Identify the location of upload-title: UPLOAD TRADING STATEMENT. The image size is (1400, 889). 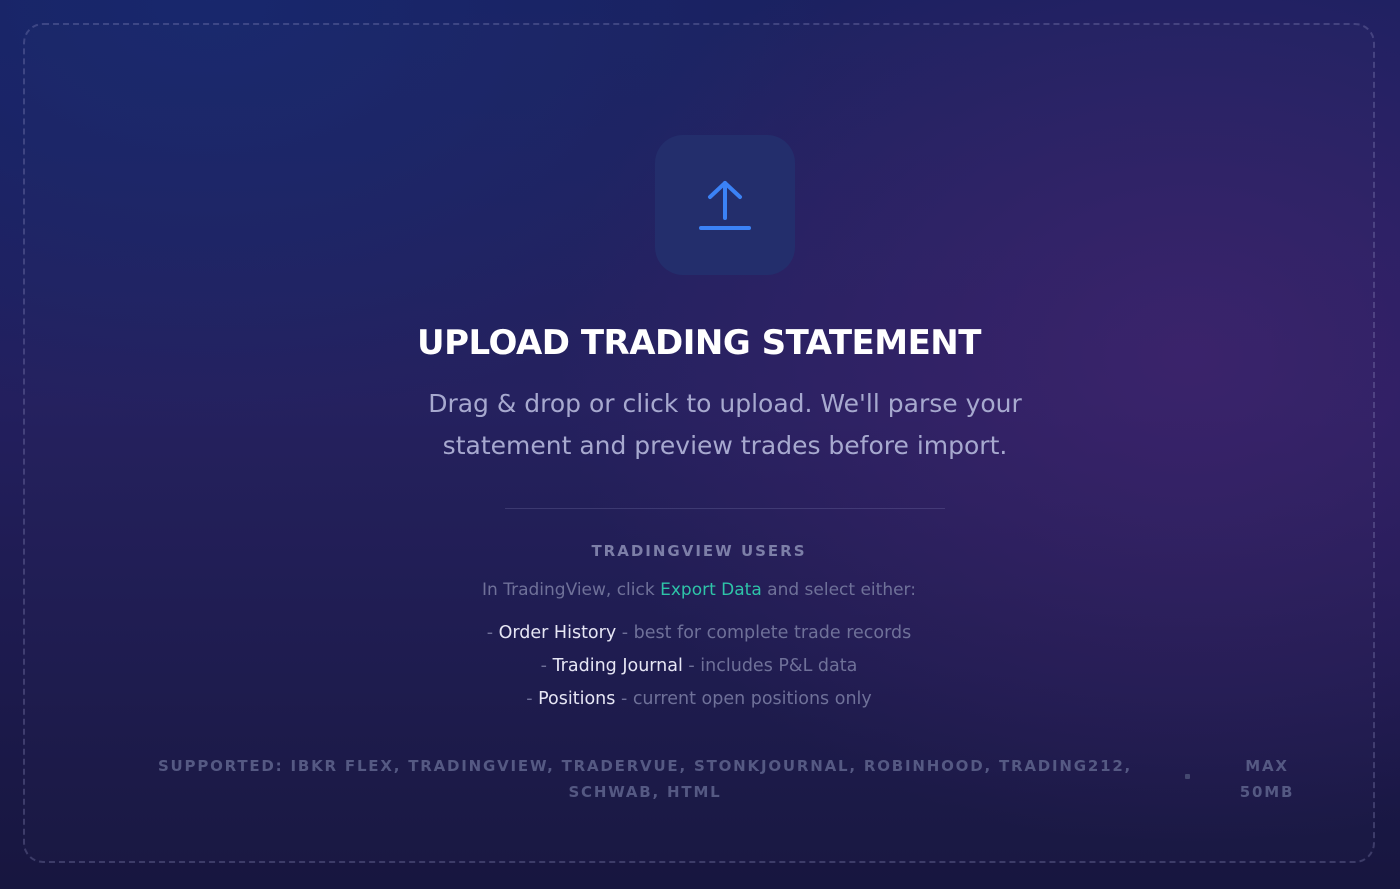
(699, 343).